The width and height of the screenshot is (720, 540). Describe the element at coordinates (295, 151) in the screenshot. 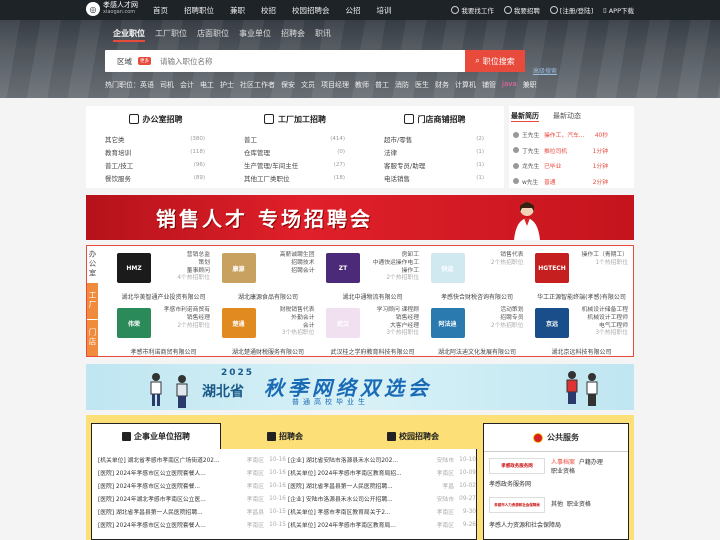

I see `category-row: 仓库管理 (0)` at that location.